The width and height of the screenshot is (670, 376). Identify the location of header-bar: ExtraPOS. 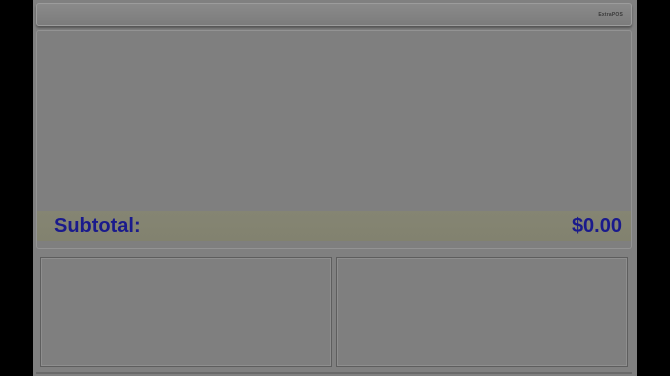
(334, 14).